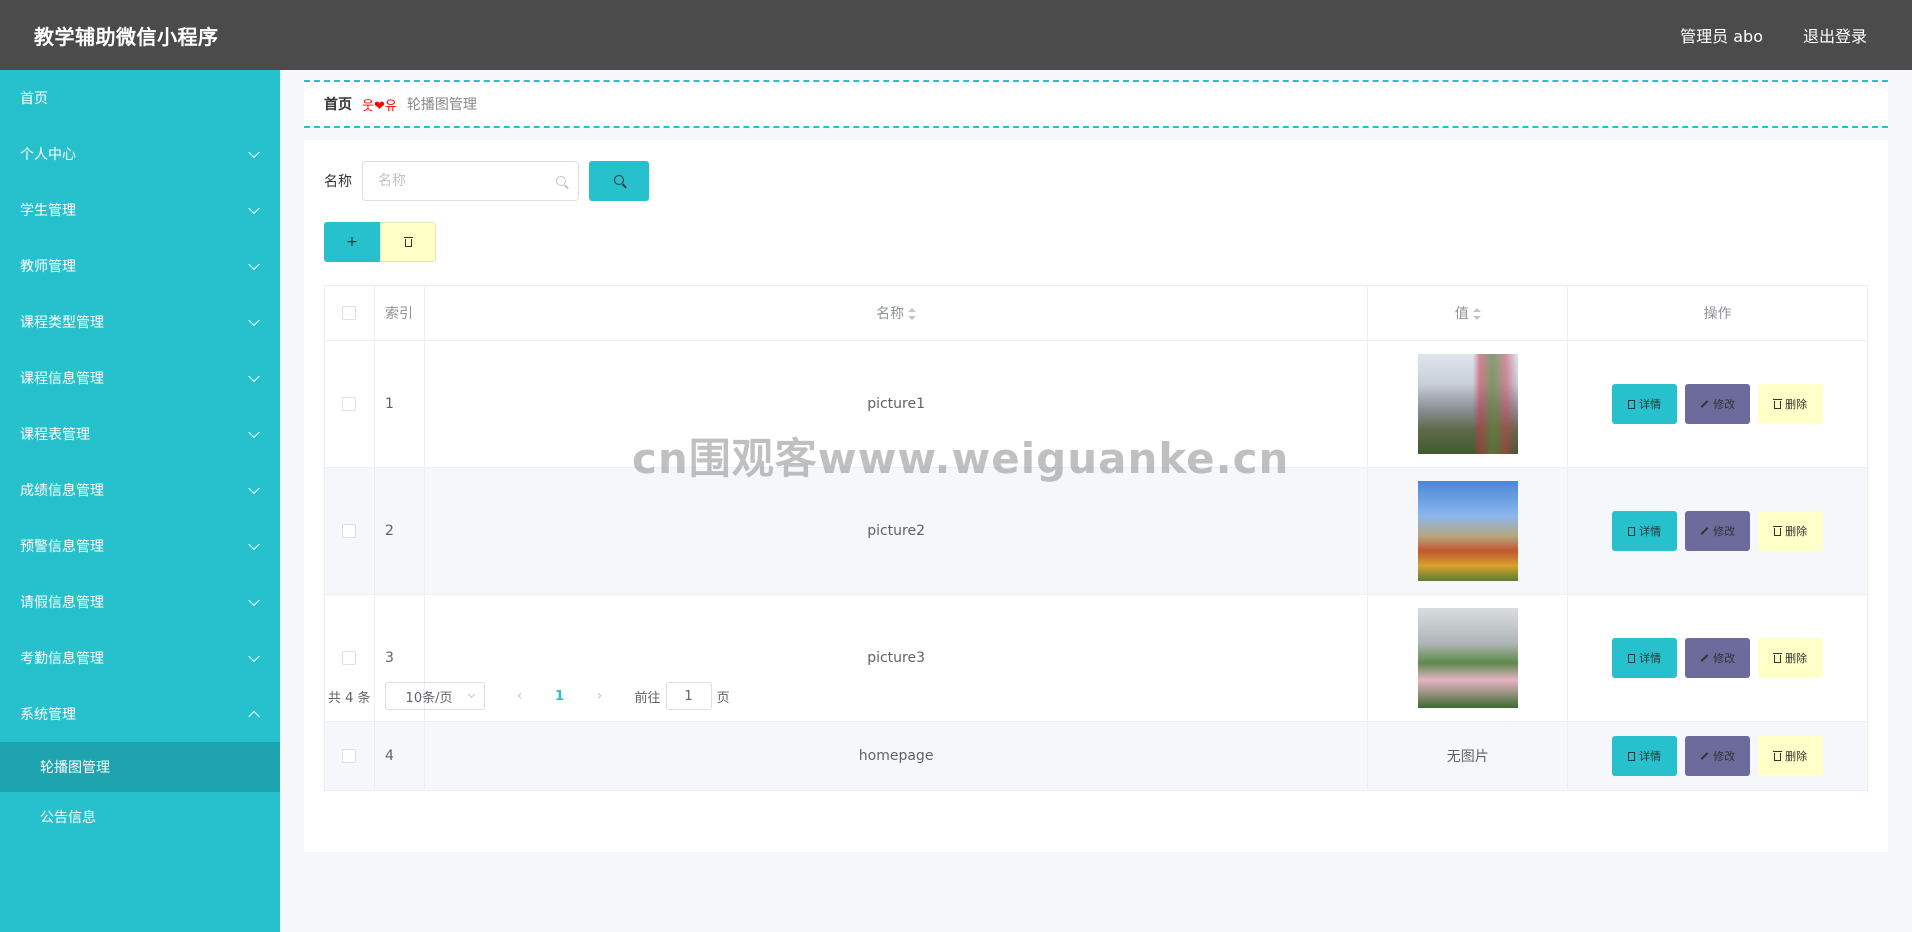 The height and width of the screenshot is (932, 1912). Describe the element at coordinates (1650, 658) in the screenshot. I see `detail-label: 详情` at that location.